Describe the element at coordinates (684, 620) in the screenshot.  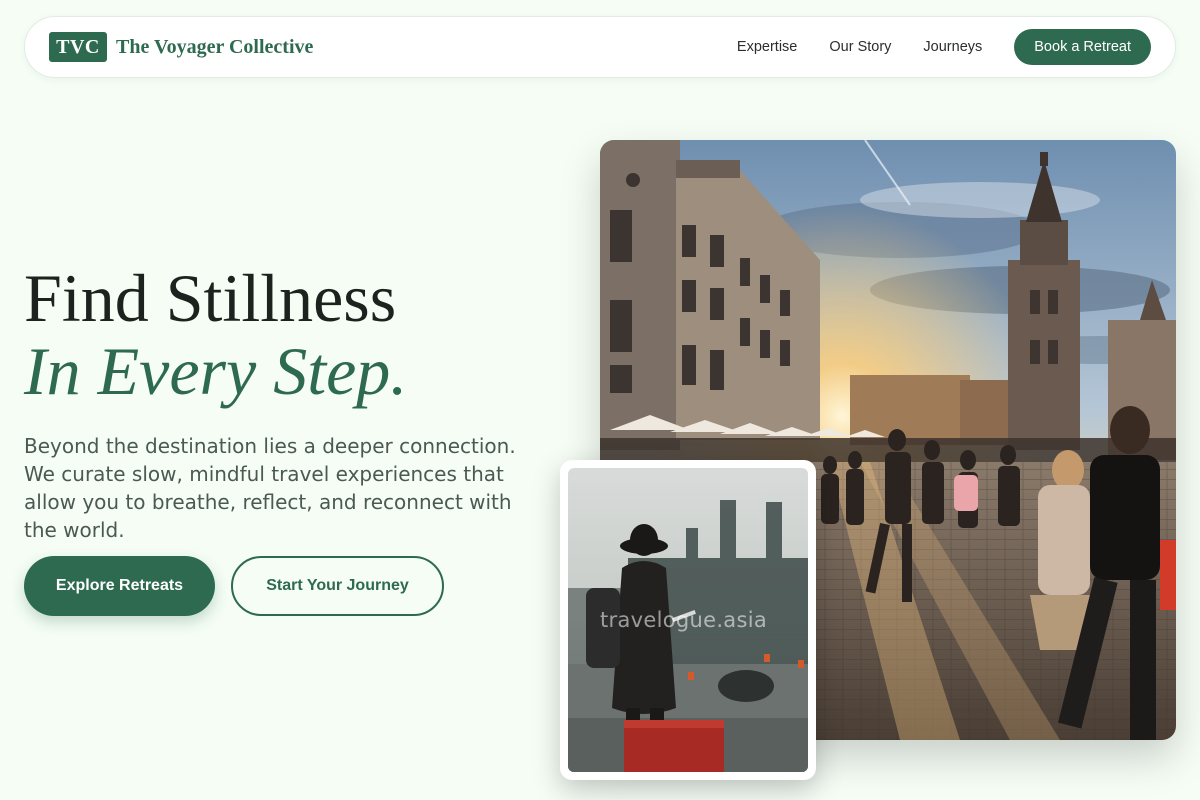
I see `image-watermark: travelogue.asia` at that location.